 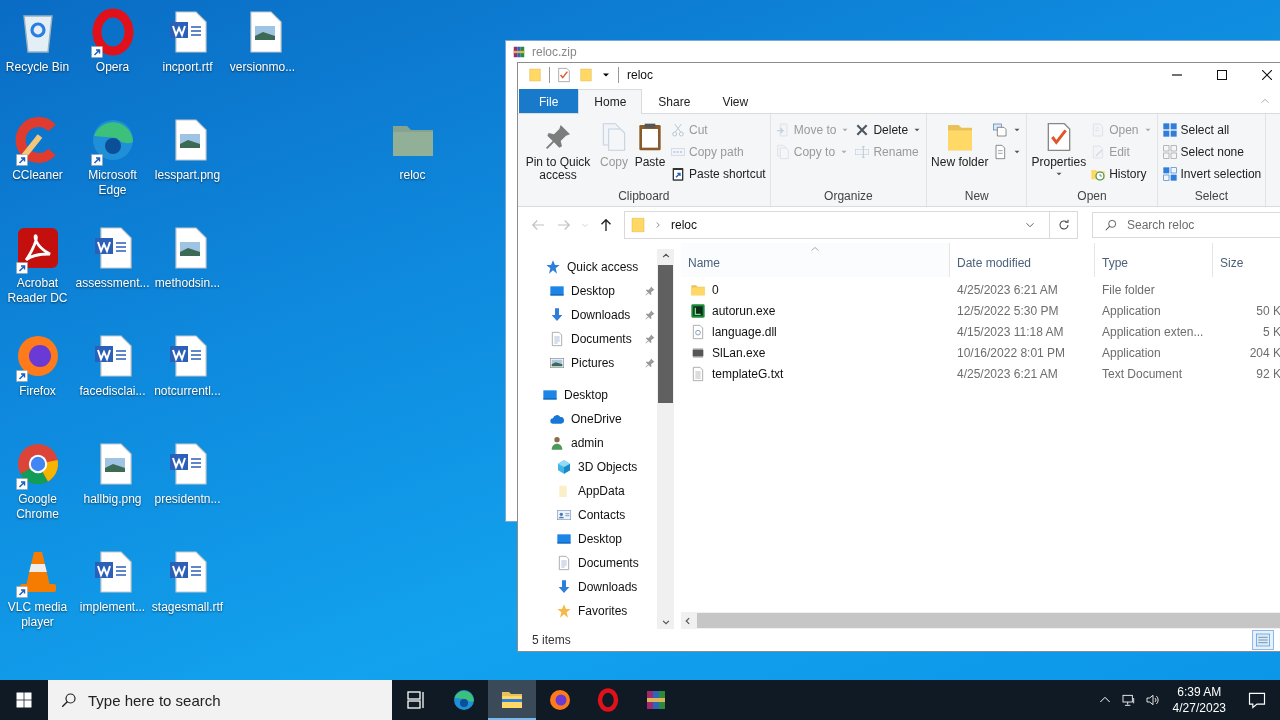 I want to click on minimize-icon, so click(x=1176, y=75).